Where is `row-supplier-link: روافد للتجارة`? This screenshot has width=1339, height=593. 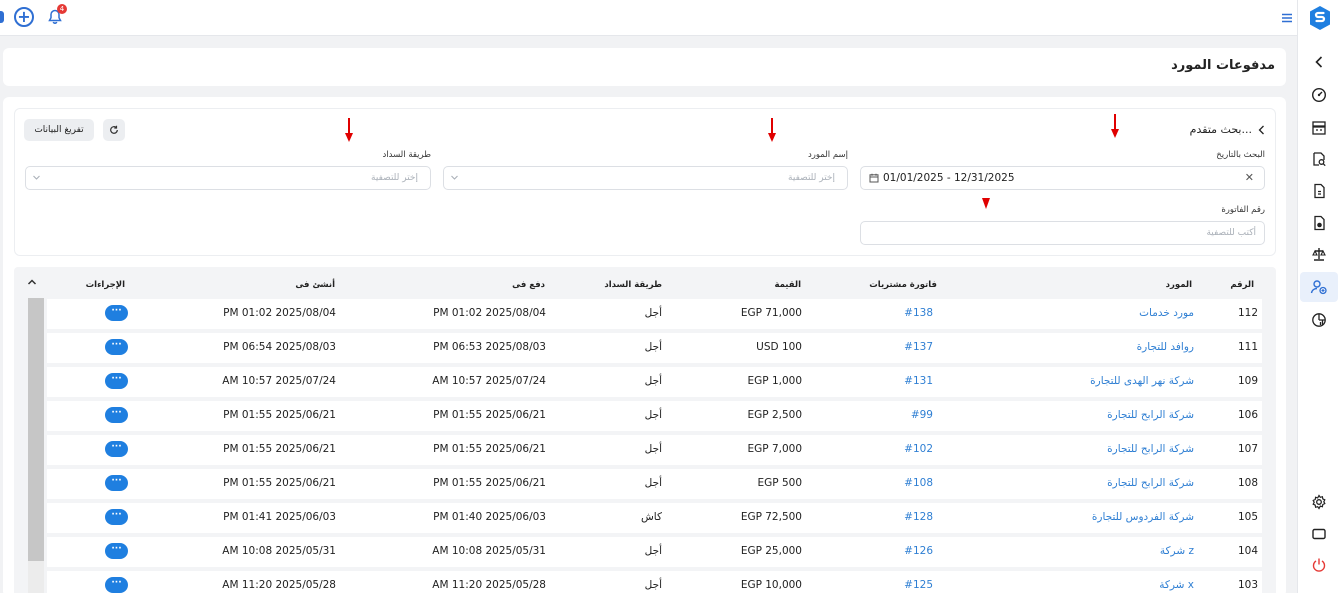
row-supplier-link: روافد للتجارة is located at coordinates (1165, 347).